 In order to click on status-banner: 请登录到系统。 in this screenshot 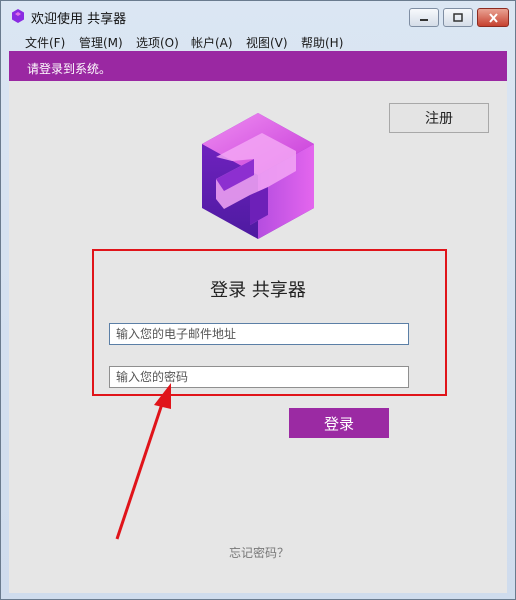, I will do `click(258, 66)`.